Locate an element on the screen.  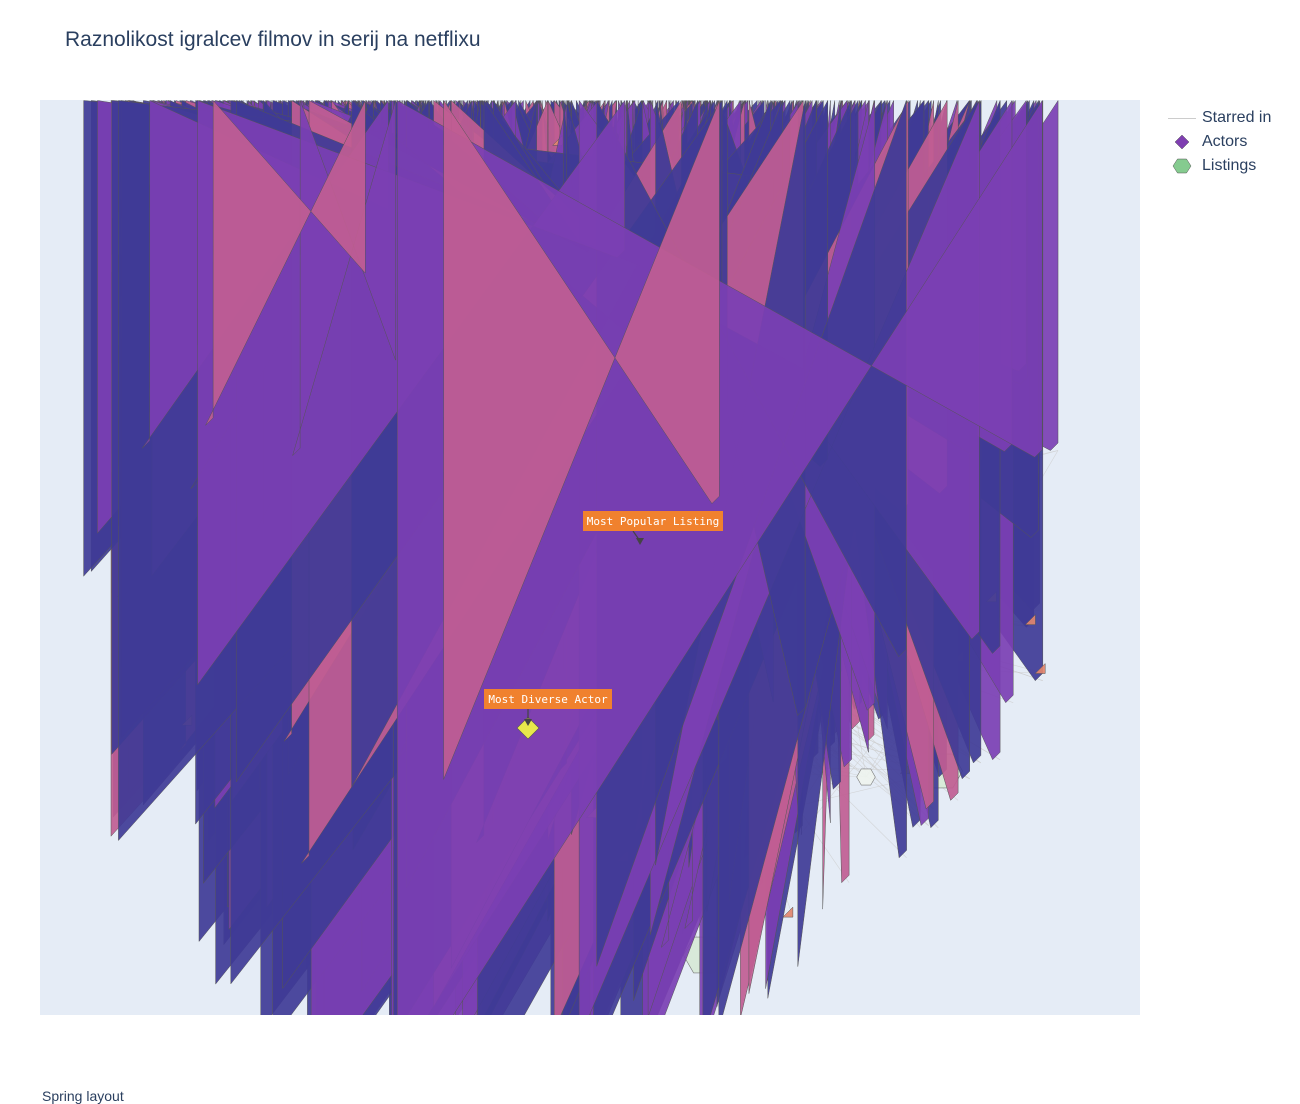
diamond-icon is located at coordinates (1182, 142).